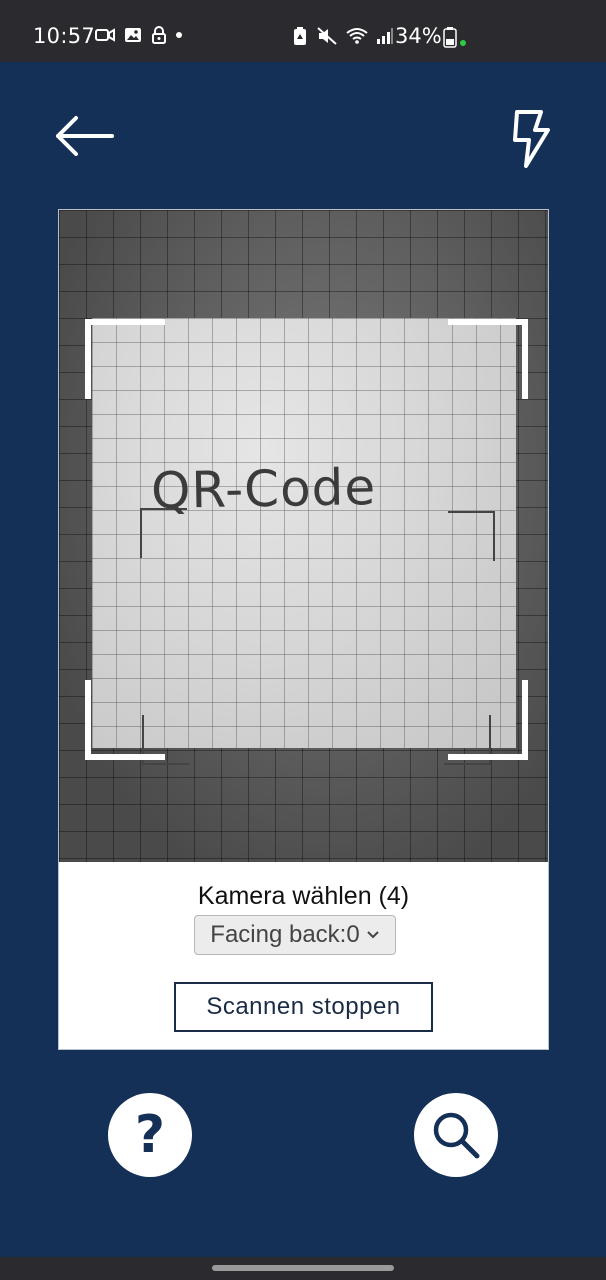 This screenshot has width=606, height=1280. I want to click on chevron-down-icon, so click(372, 935).